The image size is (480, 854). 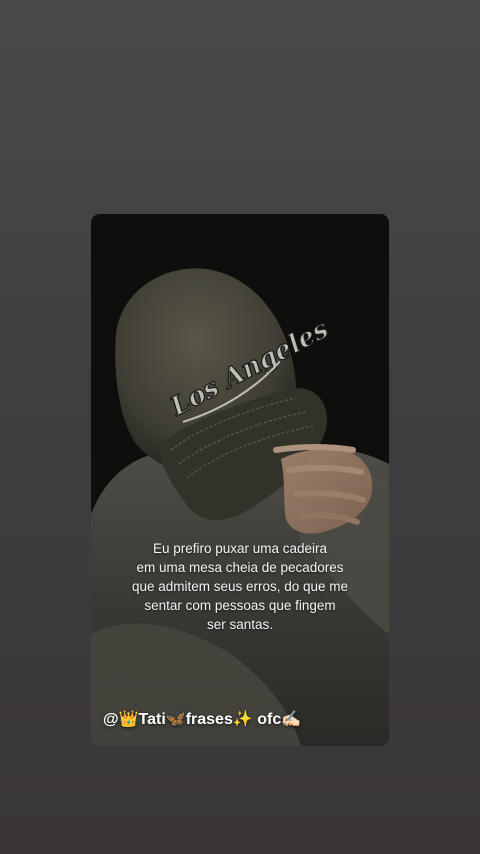 What do you see at coordinates (202, 719) in the screenshot?
I see `author-watermark: @👑Tati🦋frases✨ ofc✍🏻` at bounding box center [202, 719].